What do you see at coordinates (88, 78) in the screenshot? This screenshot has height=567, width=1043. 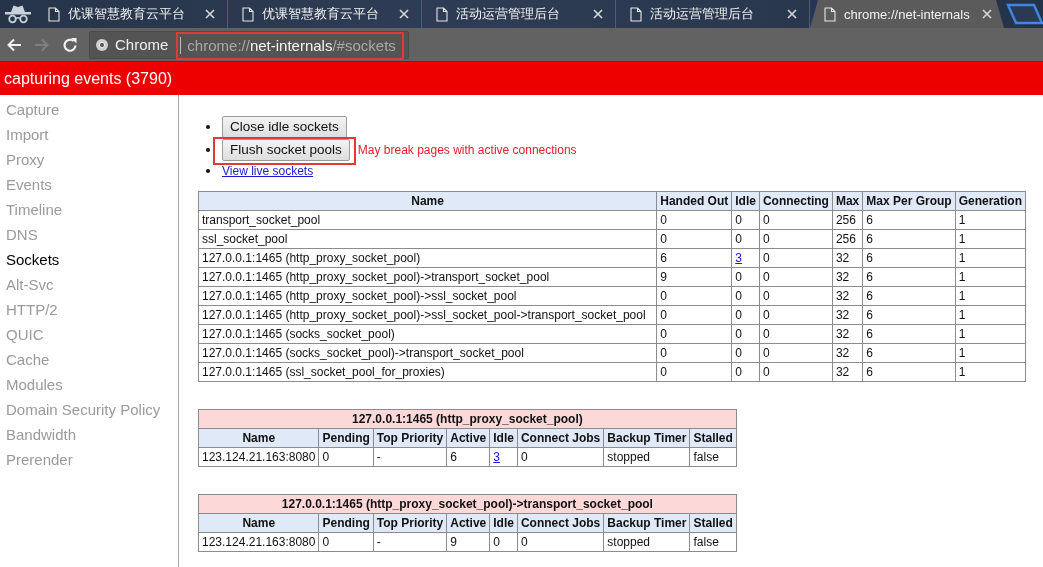 I see `banner-text: capturing events (3790)` at bounding box center [88, 78].